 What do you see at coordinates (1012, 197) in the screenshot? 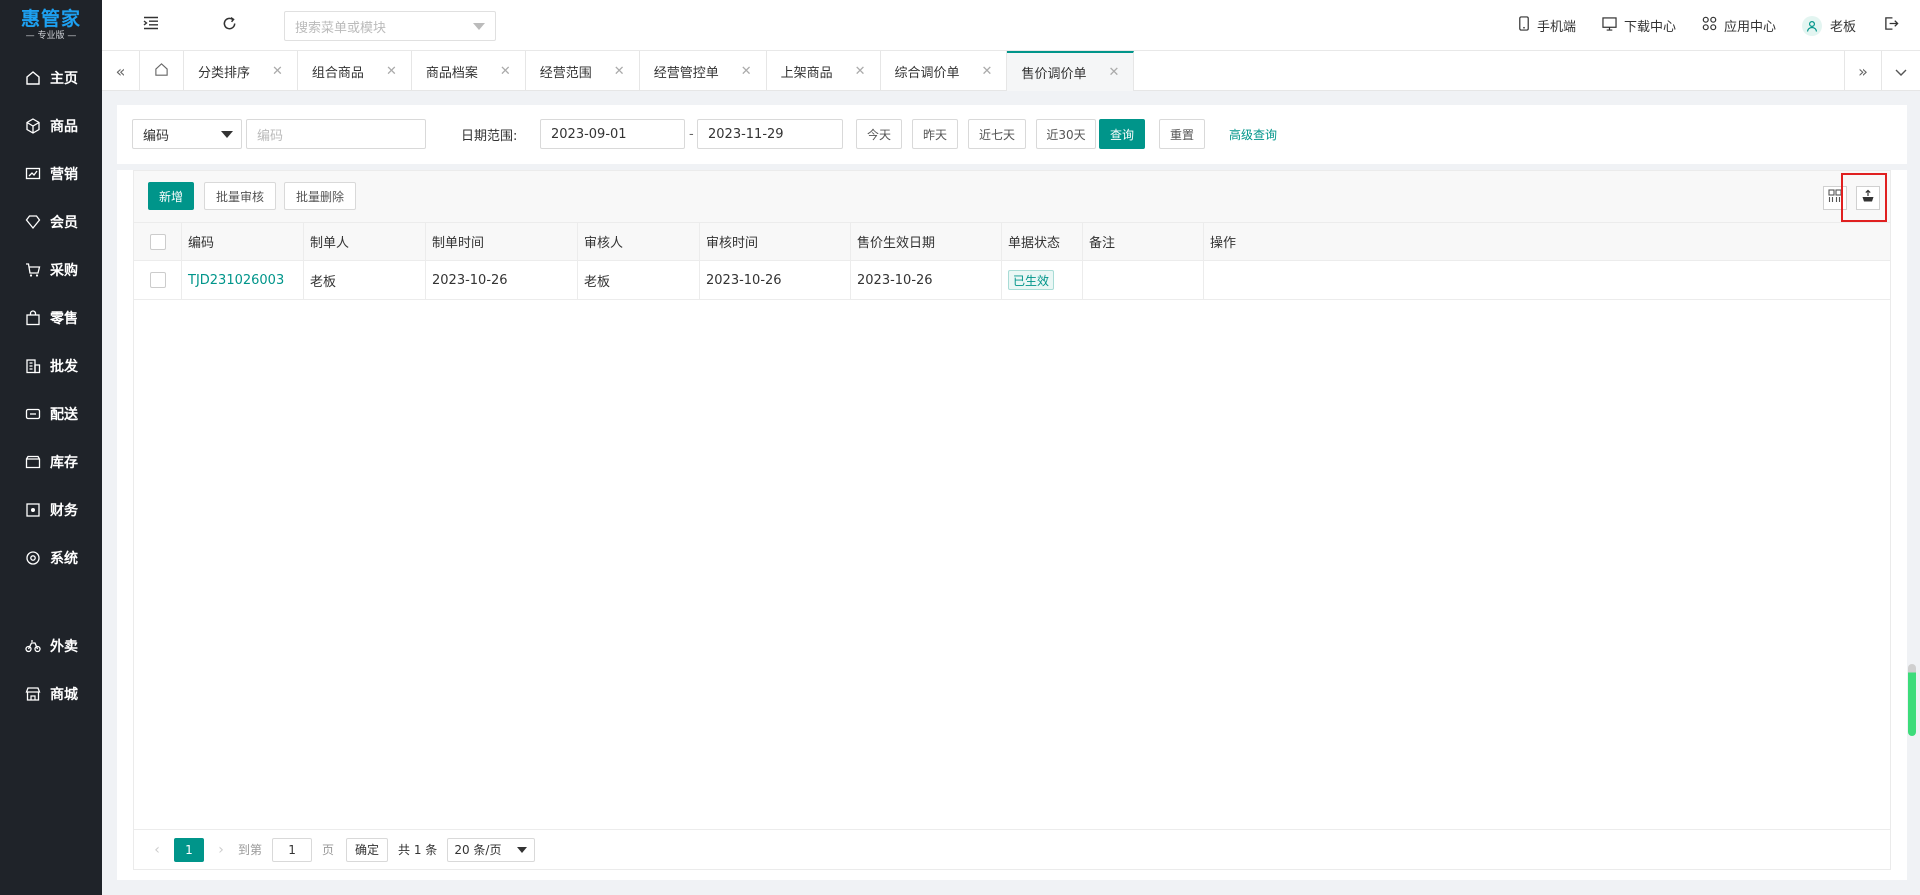
I see `table-toolbar: 新增 批量审核 批量删除` at bounding box center [1012, 197].